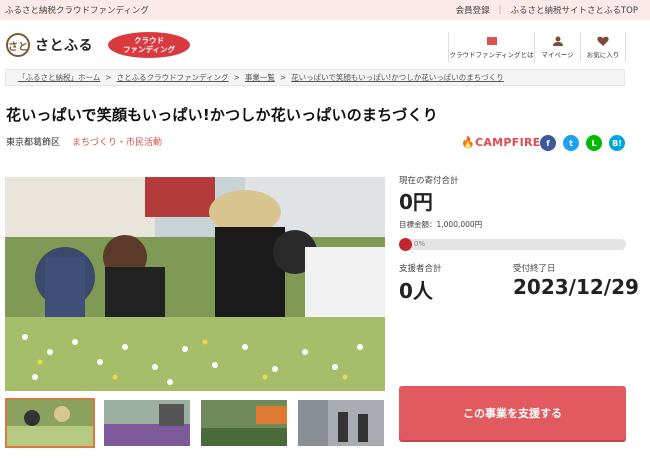  I want to click on target-amount: 目標金額：1,000,000円, so click(441, 224).